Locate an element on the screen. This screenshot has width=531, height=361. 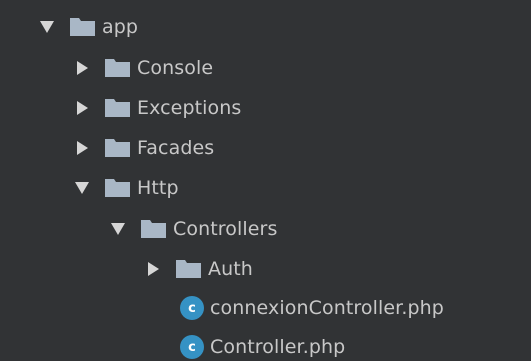
tree-item-label: app is located at coordinates (120, 27).